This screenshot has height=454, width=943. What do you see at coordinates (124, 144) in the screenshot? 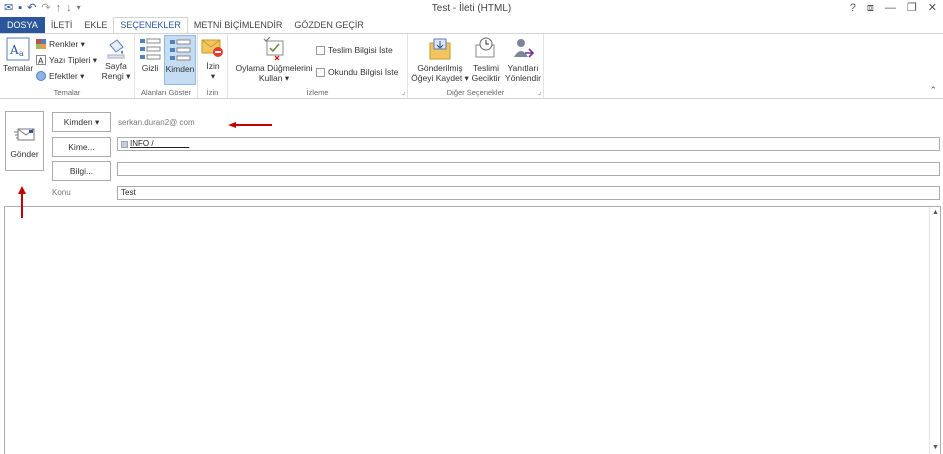
I see `recipient-icon` at bounding box center [124, 144].